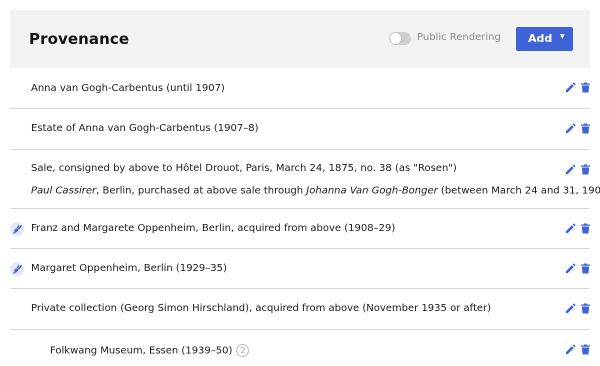  What do you see at coordinates (141, 351) in the screenshot?
I see `entry-label: Folkwang Museum, Essen (1939–50)` at bounding box center [141, 351].